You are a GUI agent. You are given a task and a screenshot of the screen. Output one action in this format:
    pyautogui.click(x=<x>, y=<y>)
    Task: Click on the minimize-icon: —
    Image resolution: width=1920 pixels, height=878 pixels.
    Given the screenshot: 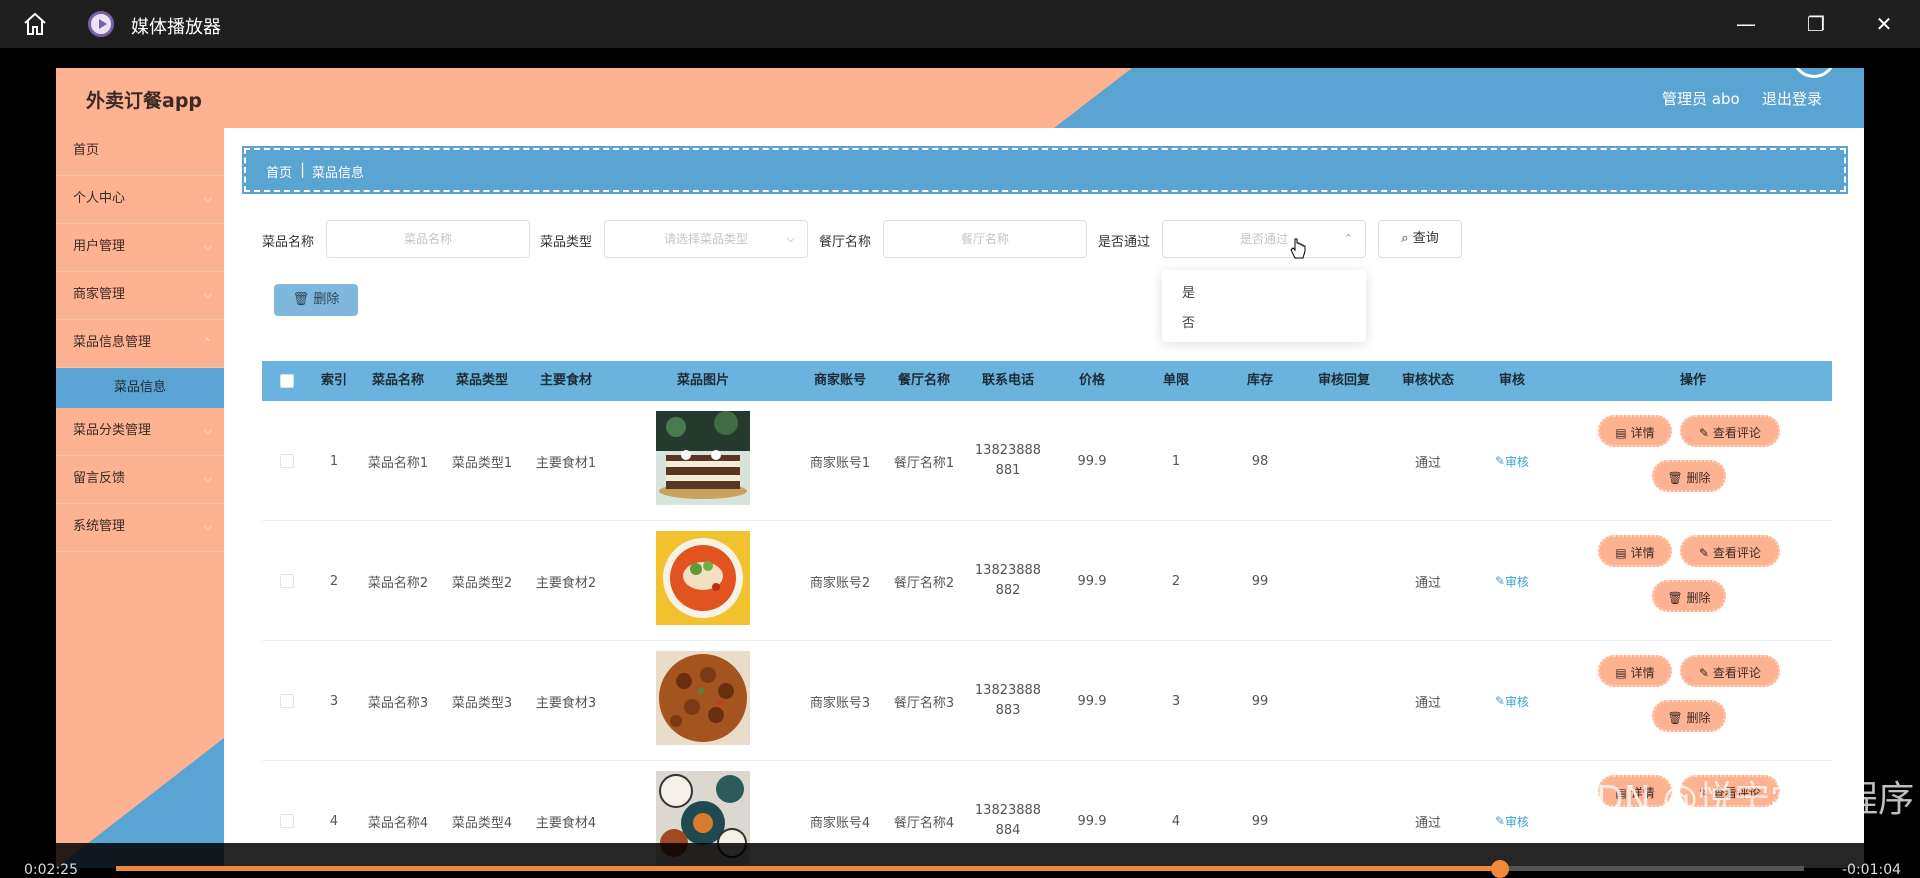 What is the action you would take?
    pyautogui.click(x=1746, y=24)
    